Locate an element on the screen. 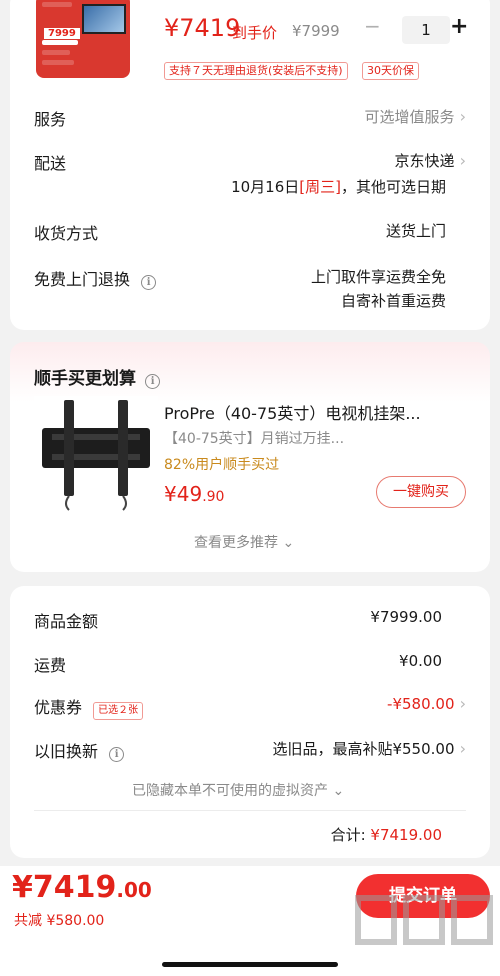  delivery-date-line: 10月16日[周三]，其他可选日期 is located at coordinates (338, 186).